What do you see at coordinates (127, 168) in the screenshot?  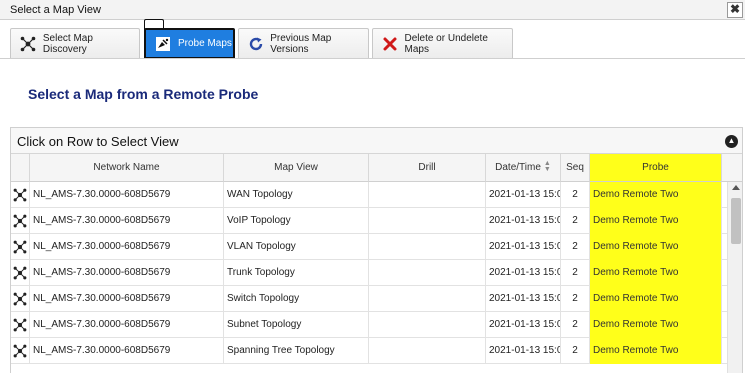 I see `column-header-network-name: Network Name` at bounding box center [127, 168].